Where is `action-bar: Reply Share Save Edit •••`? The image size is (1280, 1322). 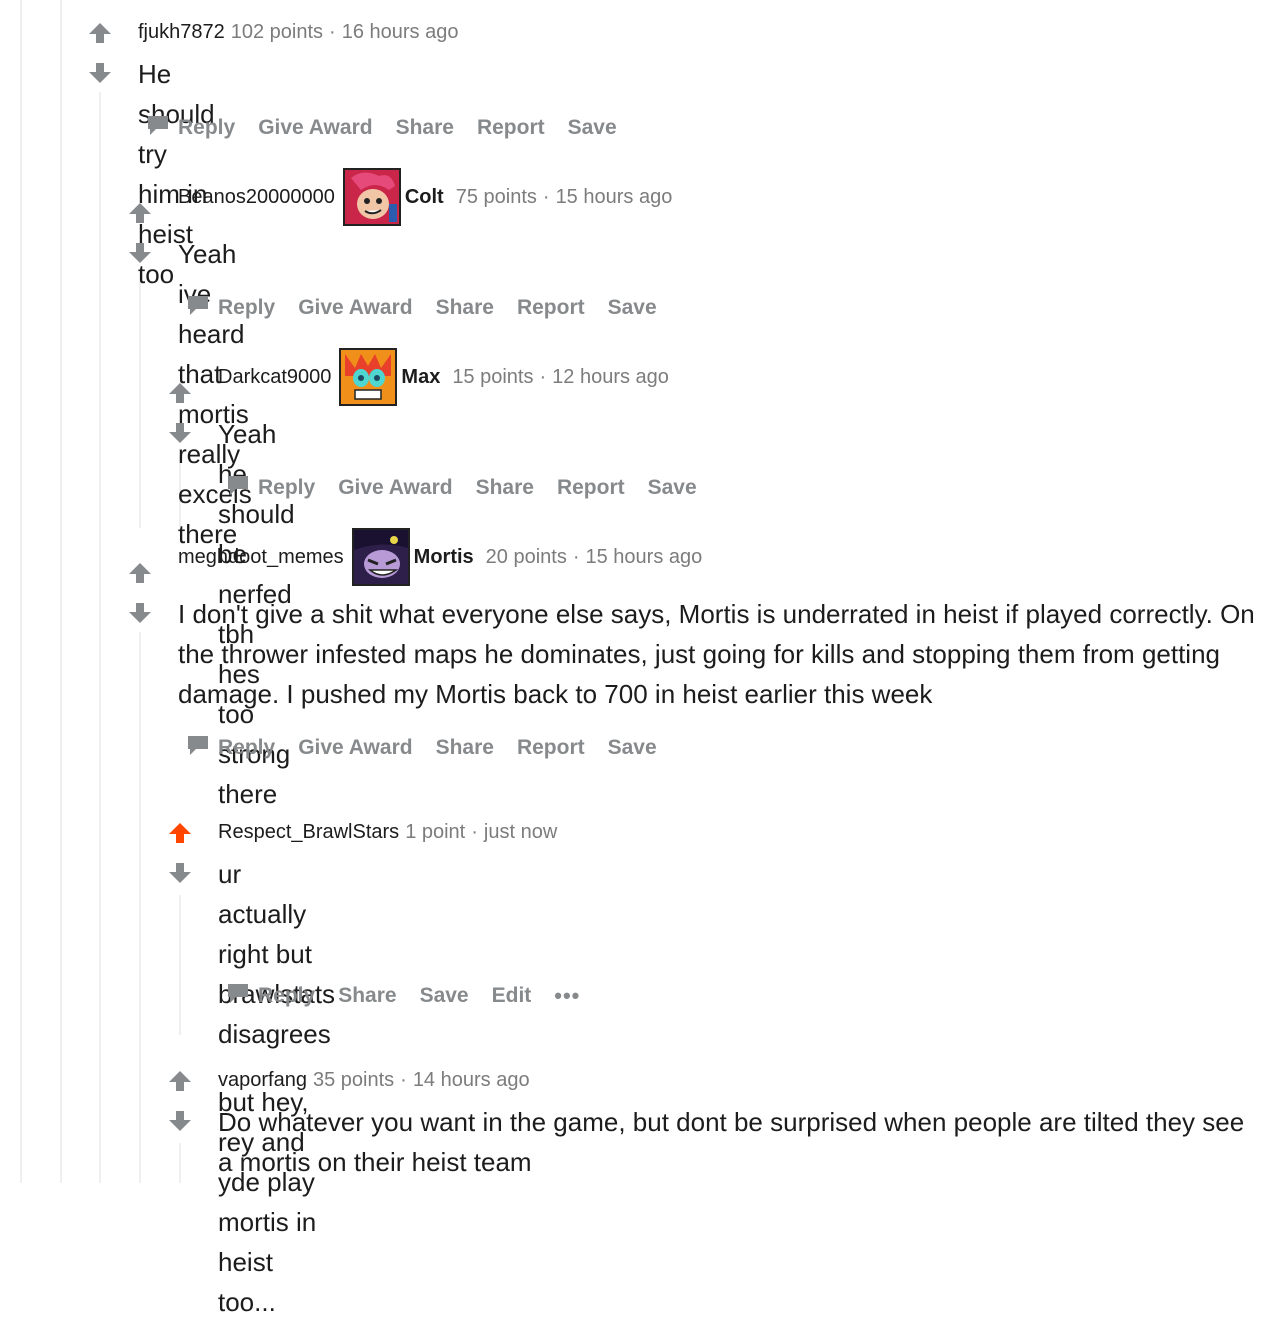 action-bar: Reply Share Save Edit ••• is located at coordinates (414, 996).